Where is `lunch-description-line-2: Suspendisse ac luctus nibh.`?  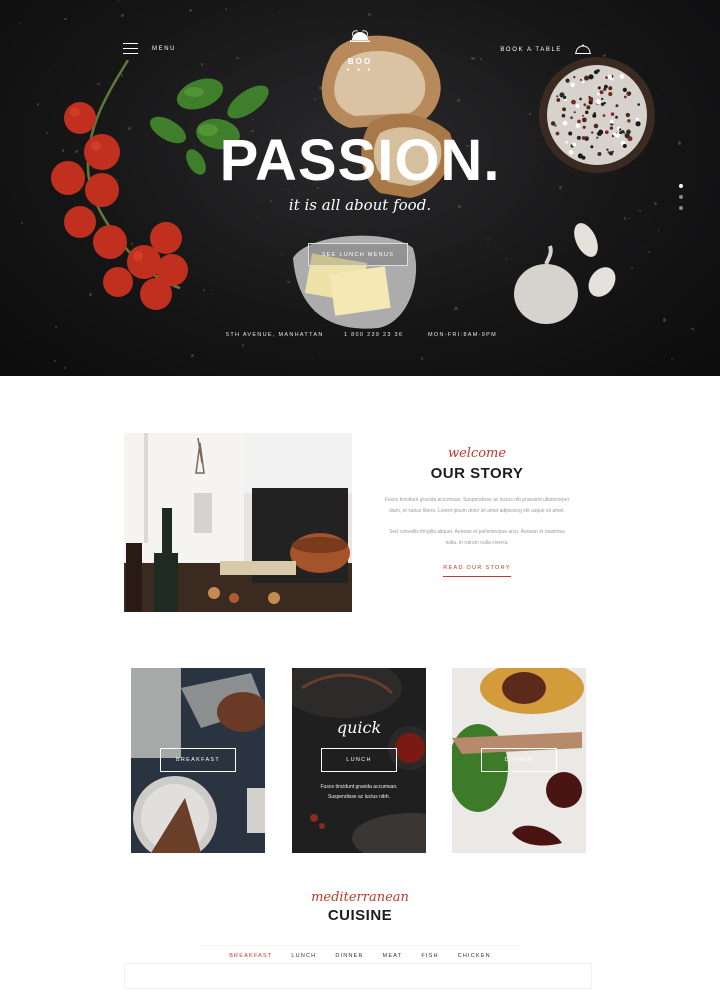
lunch-description-line-2: Suspendisse ac luctus nibh. is located at coordinates (359, 797).